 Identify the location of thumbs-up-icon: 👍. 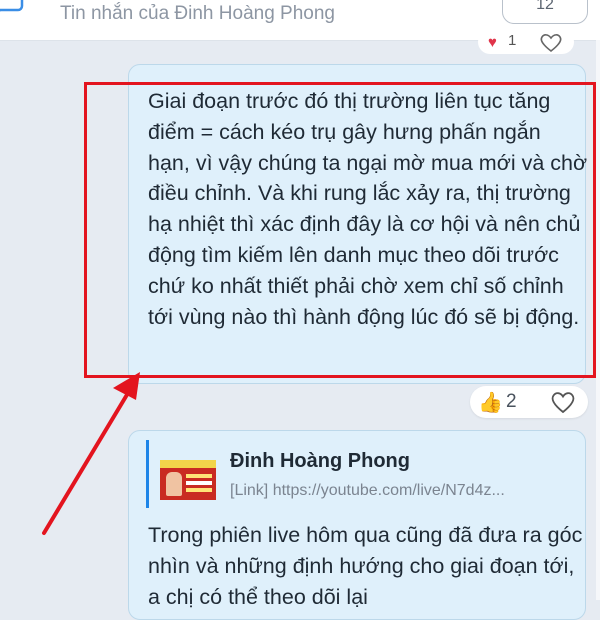
(490, 402).